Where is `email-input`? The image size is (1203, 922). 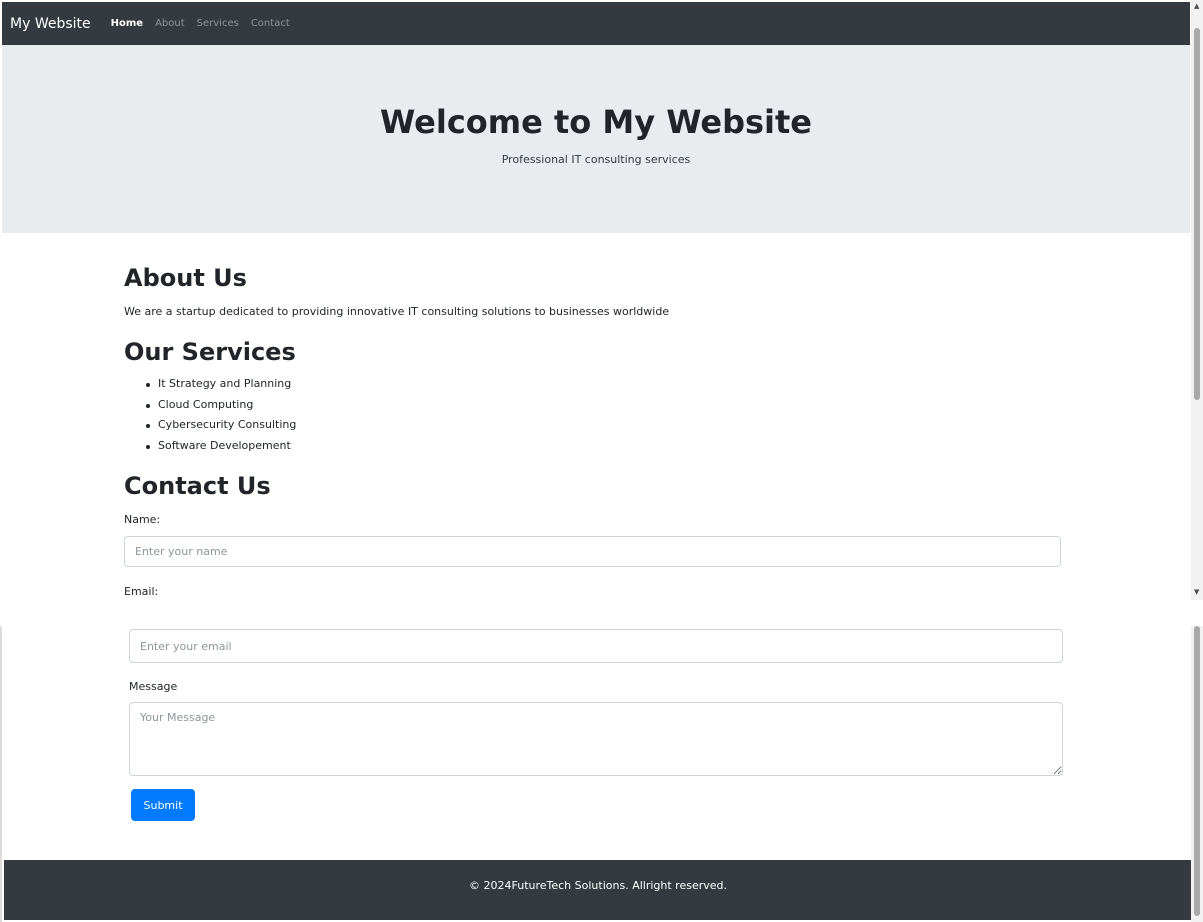 email-input is located at coordinates (596, 646).